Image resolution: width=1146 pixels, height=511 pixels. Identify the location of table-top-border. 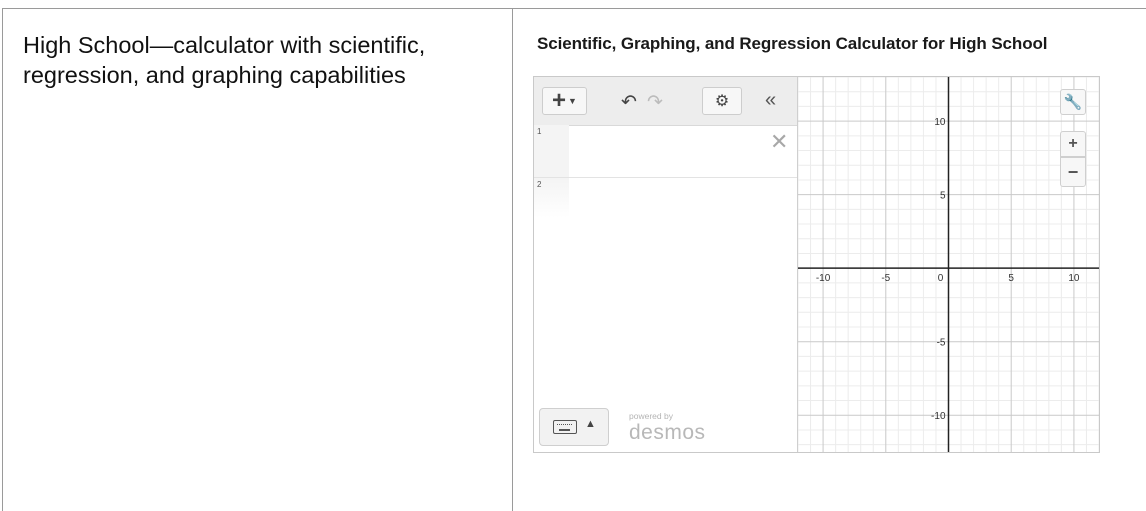
(574, 8).